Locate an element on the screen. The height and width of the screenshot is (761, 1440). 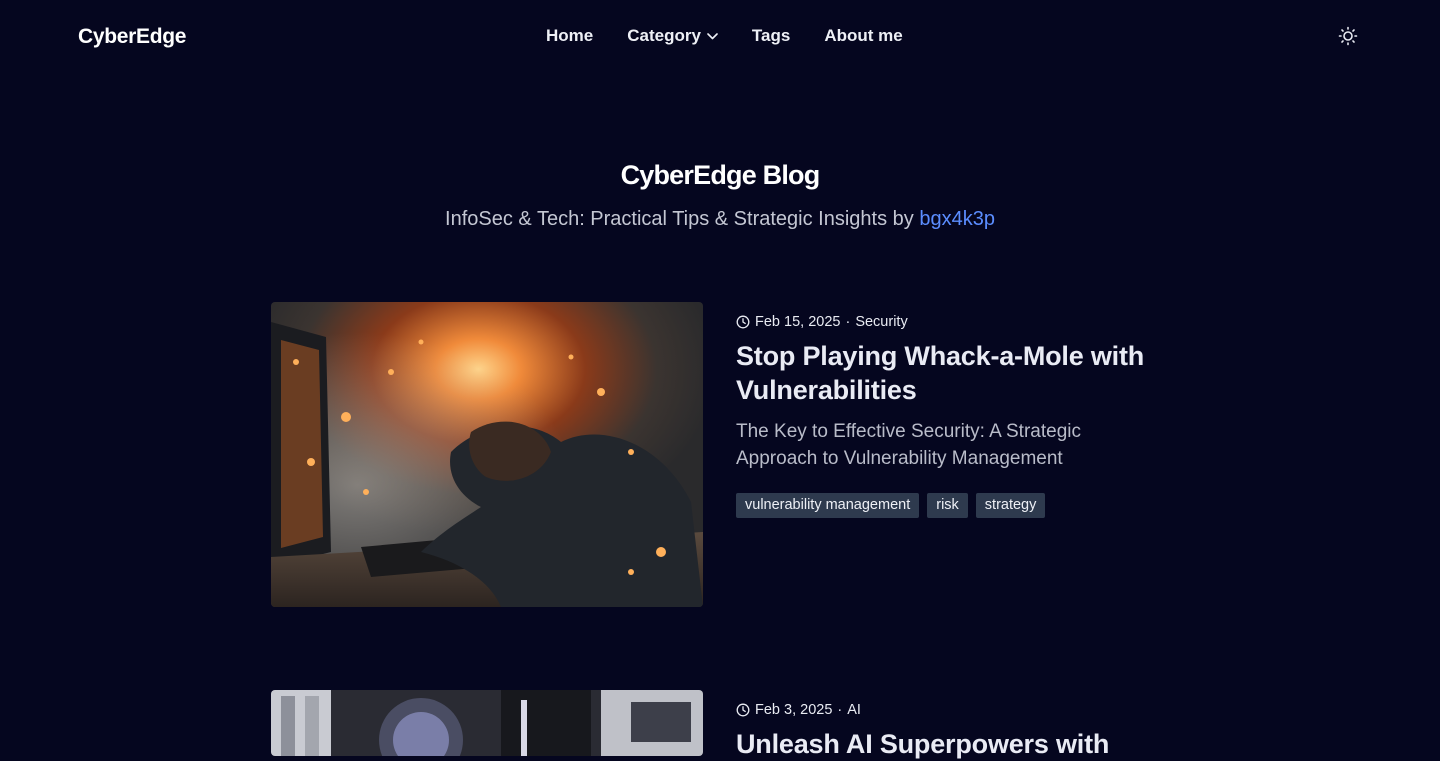
nav-tags: Tags is located at coordinates (771, 36).